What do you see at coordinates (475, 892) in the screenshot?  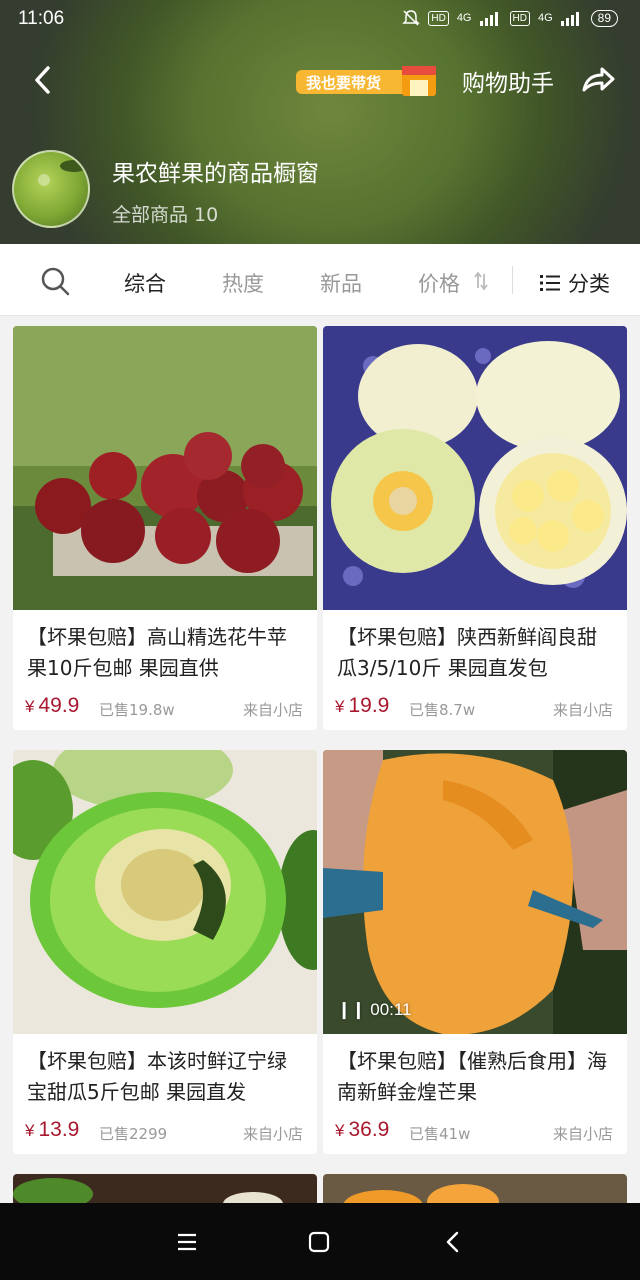 I see `product-image-mango: ❙❙ 00:11` at bounding box center [475, 892].